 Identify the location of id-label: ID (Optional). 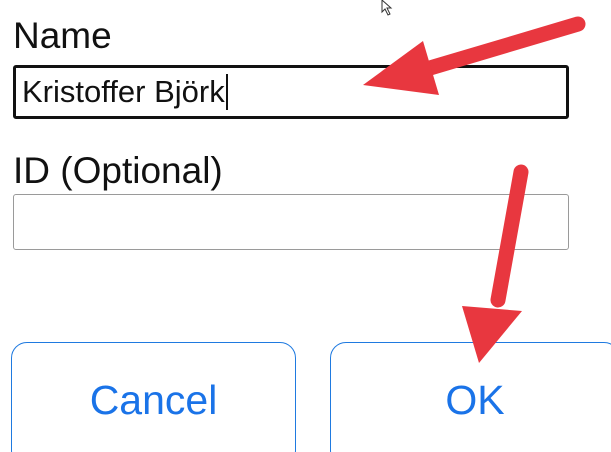
(118, 170).